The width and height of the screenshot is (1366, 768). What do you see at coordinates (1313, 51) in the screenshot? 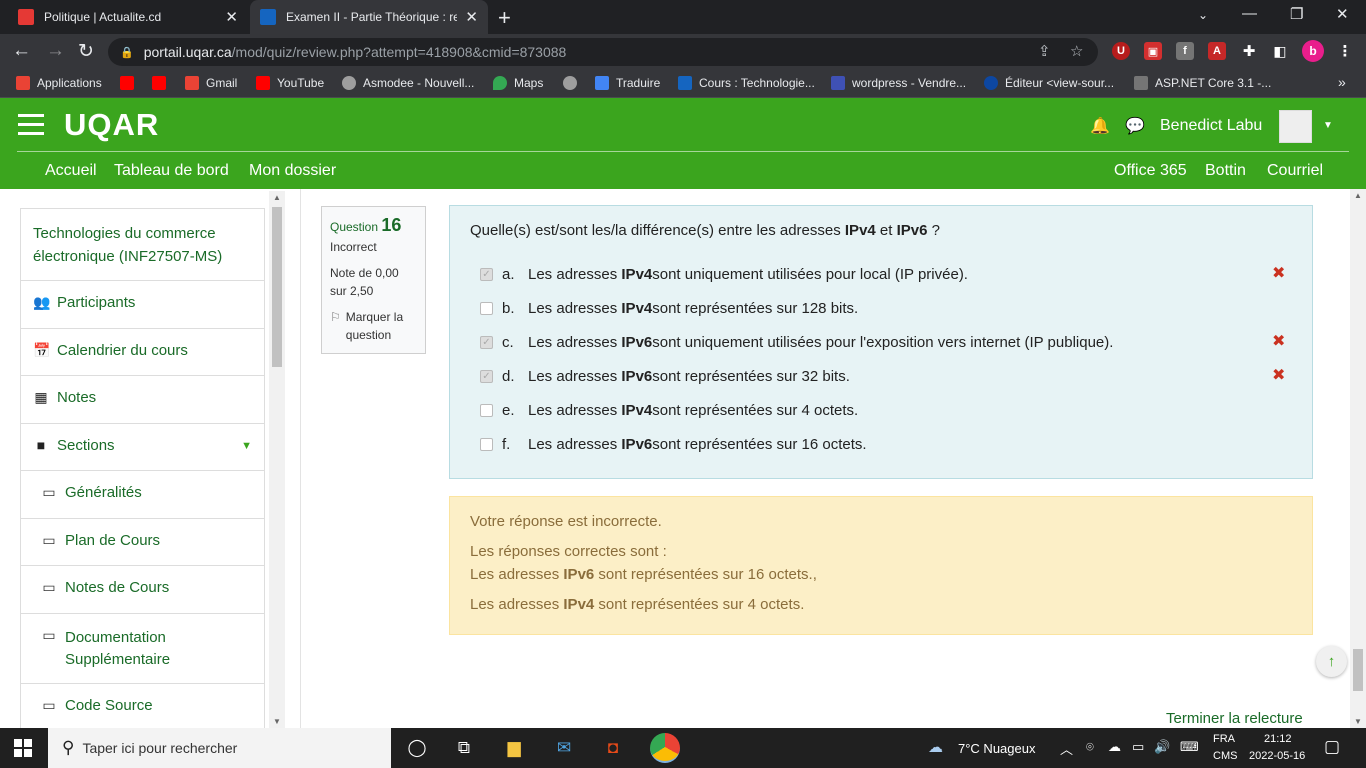
I see `profile-avatar: b` at bounding box center [1313, 51].